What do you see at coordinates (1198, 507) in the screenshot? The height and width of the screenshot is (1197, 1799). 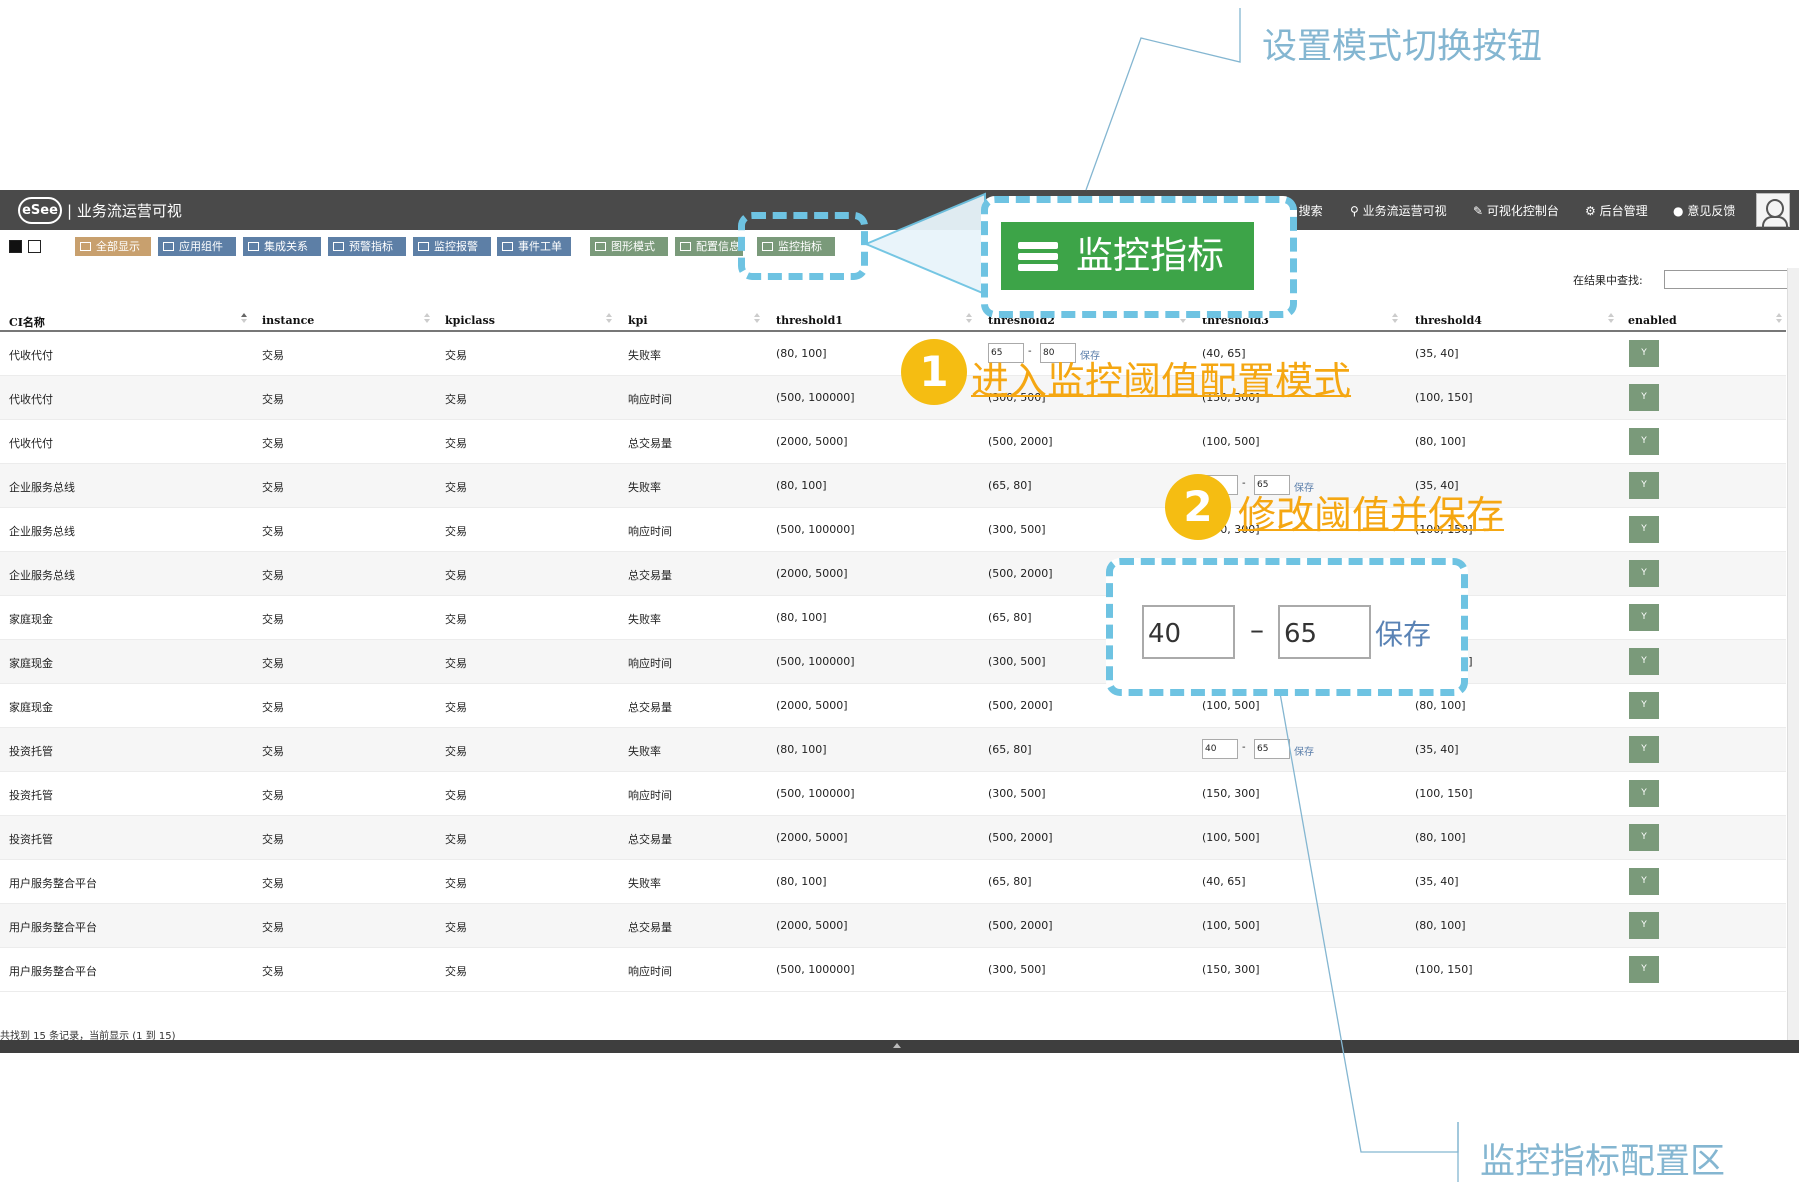 I see `step-2-badge: 2` at bounding box center [1198, 507].